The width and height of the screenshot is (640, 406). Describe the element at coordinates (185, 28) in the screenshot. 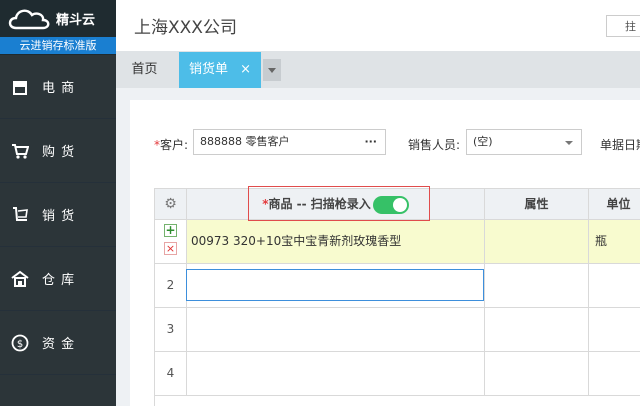

I see `company-name: 上海XXX公司` at that location.